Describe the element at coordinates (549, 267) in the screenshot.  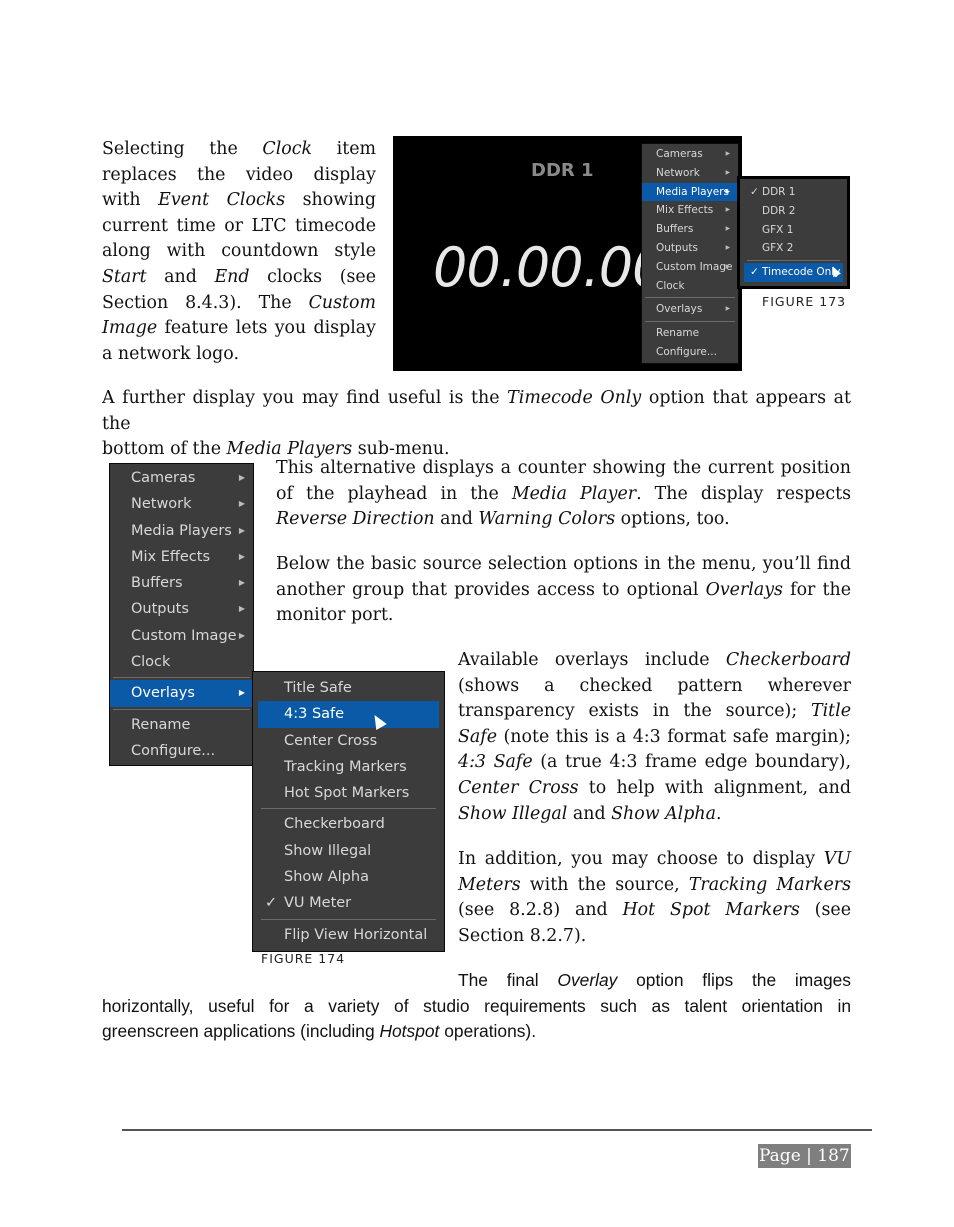
I see `timecode-display: 00.00.00` at that location.